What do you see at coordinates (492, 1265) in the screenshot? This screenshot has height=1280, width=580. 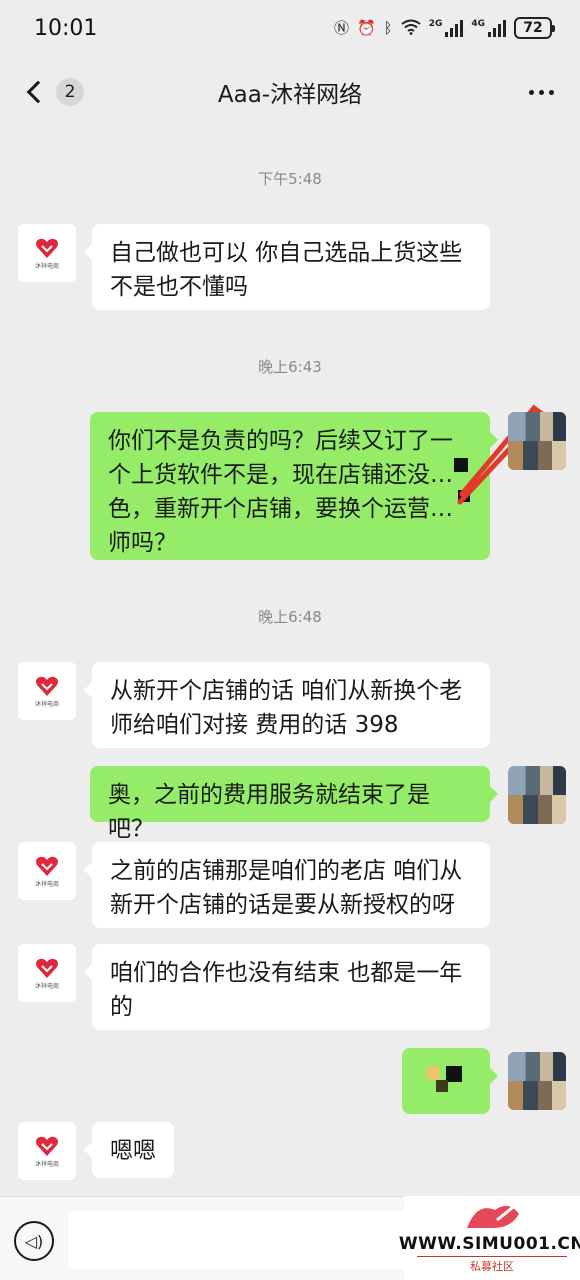 I see `watermark-sub: 私募社区` at bounding box center [492, 1265].